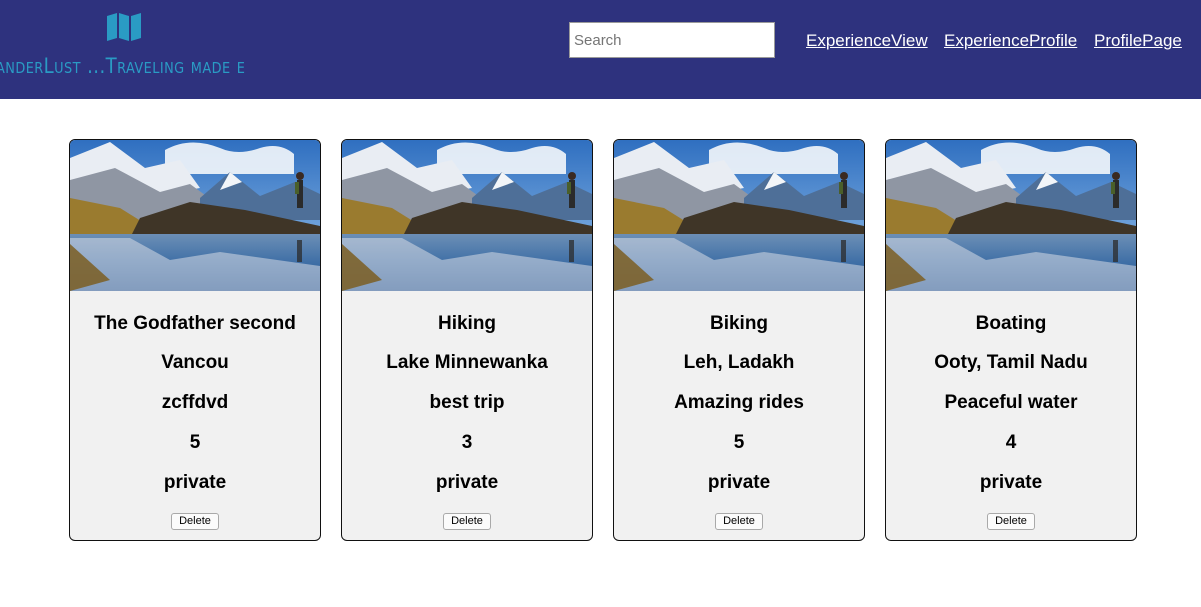 The width and height of the screenshot is (1201, 607). I want to click on nav-link-experience-view: ExperienceView, so click(867, 41).